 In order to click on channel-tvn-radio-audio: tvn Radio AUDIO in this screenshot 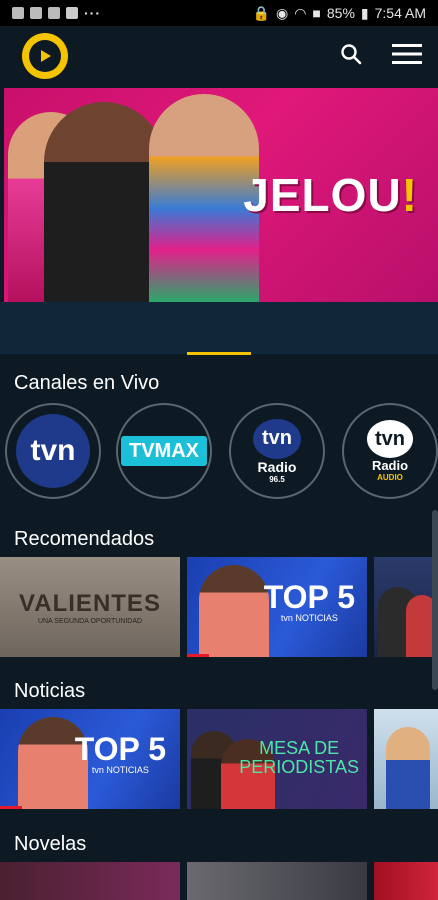, I will do `click(390, 451)`.